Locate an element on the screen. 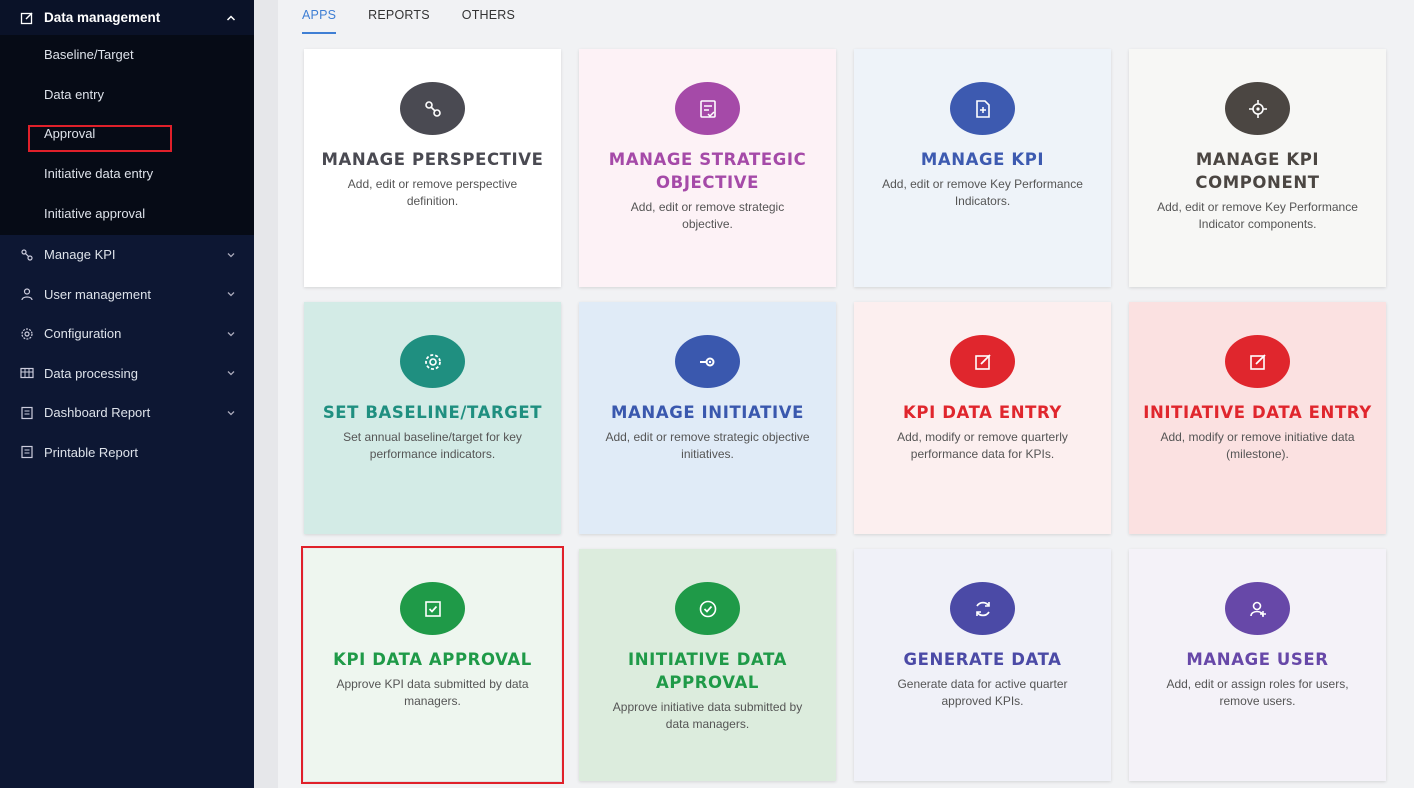  sidebar-subitem-data-entry: Data entry is located at coordinates (127, 95).